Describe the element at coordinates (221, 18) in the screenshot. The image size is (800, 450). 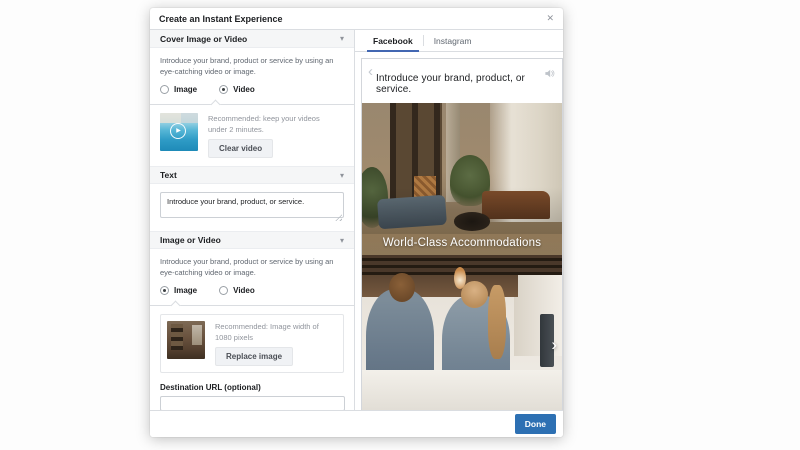
I see `modal-title: Create an Instant Experience` at that location.